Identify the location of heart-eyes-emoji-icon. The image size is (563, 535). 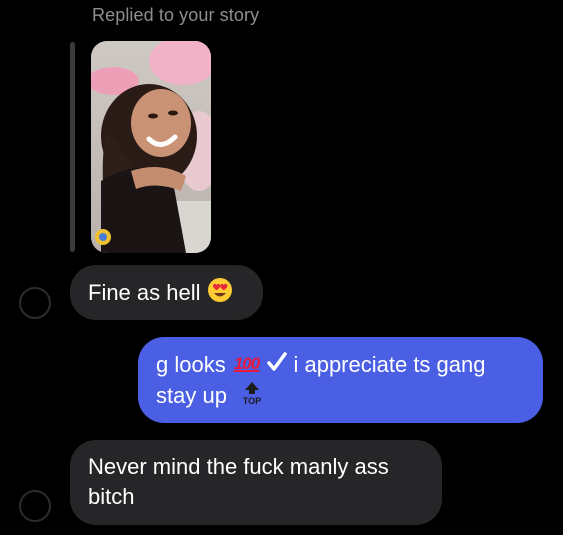
(220, 294).